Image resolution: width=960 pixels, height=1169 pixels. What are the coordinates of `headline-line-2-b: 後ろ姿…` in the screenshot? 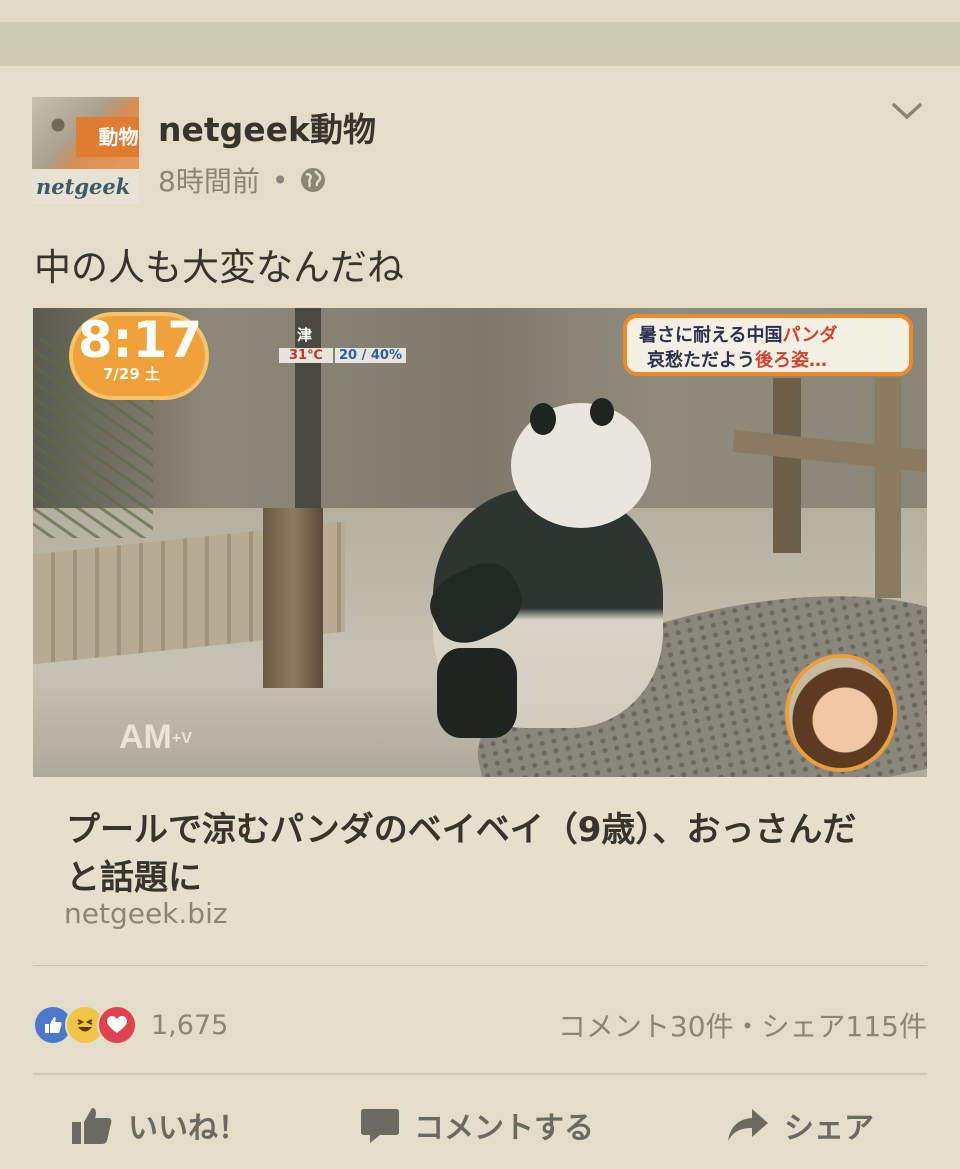 It's located at (791, 360).